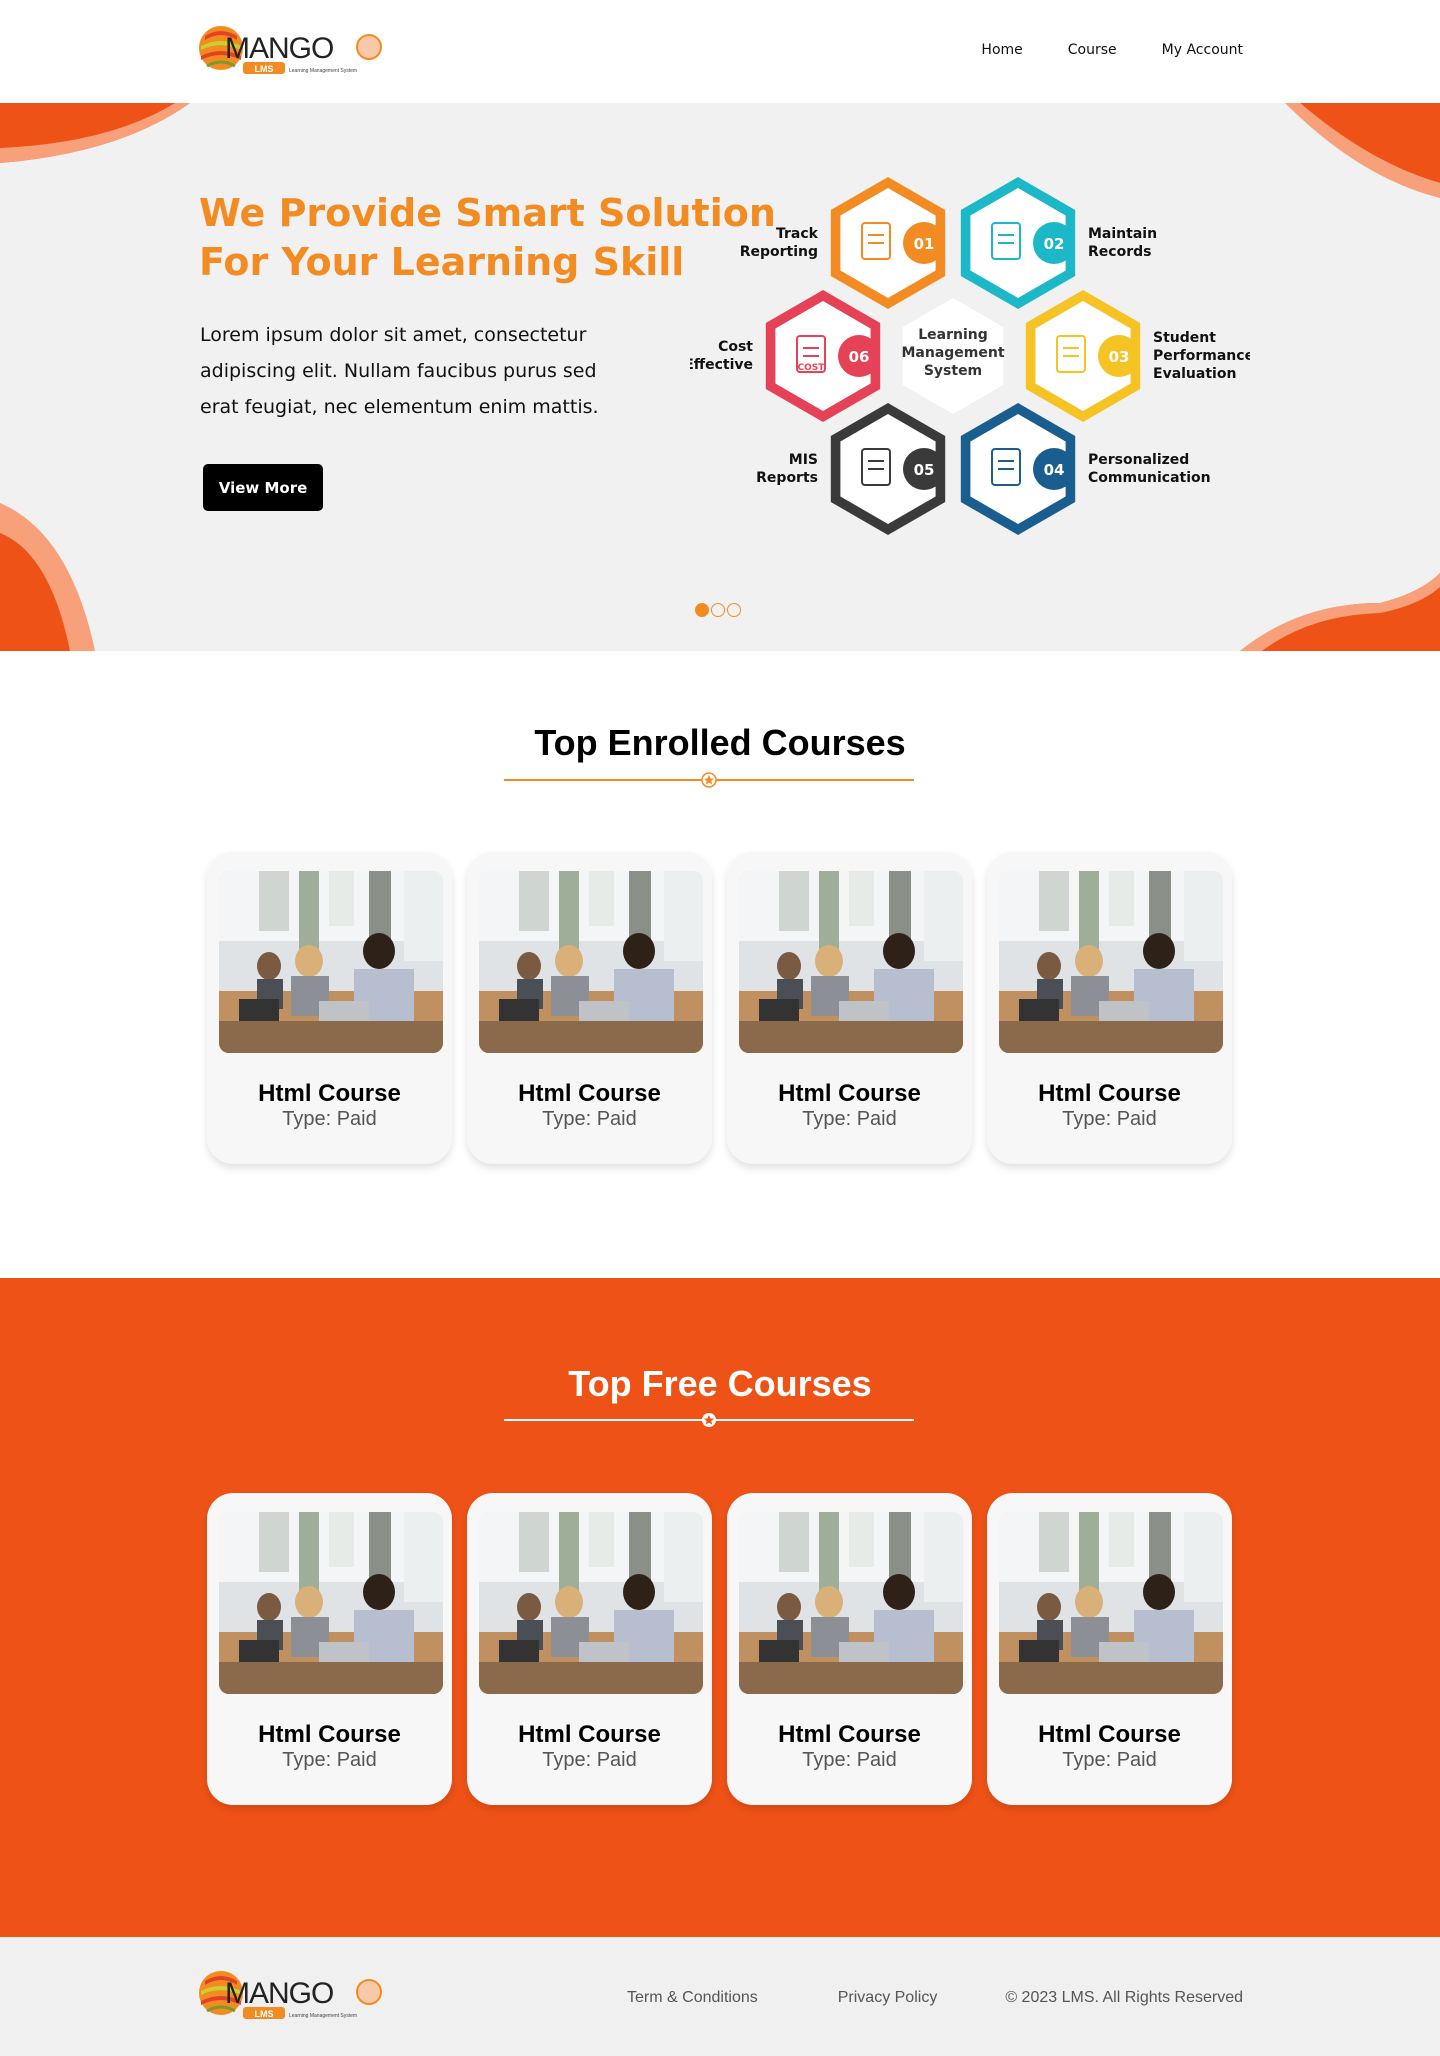  Describe the element at coordinates (290, 50) in the screenshot. I see `mango-lms-logo` at that location.